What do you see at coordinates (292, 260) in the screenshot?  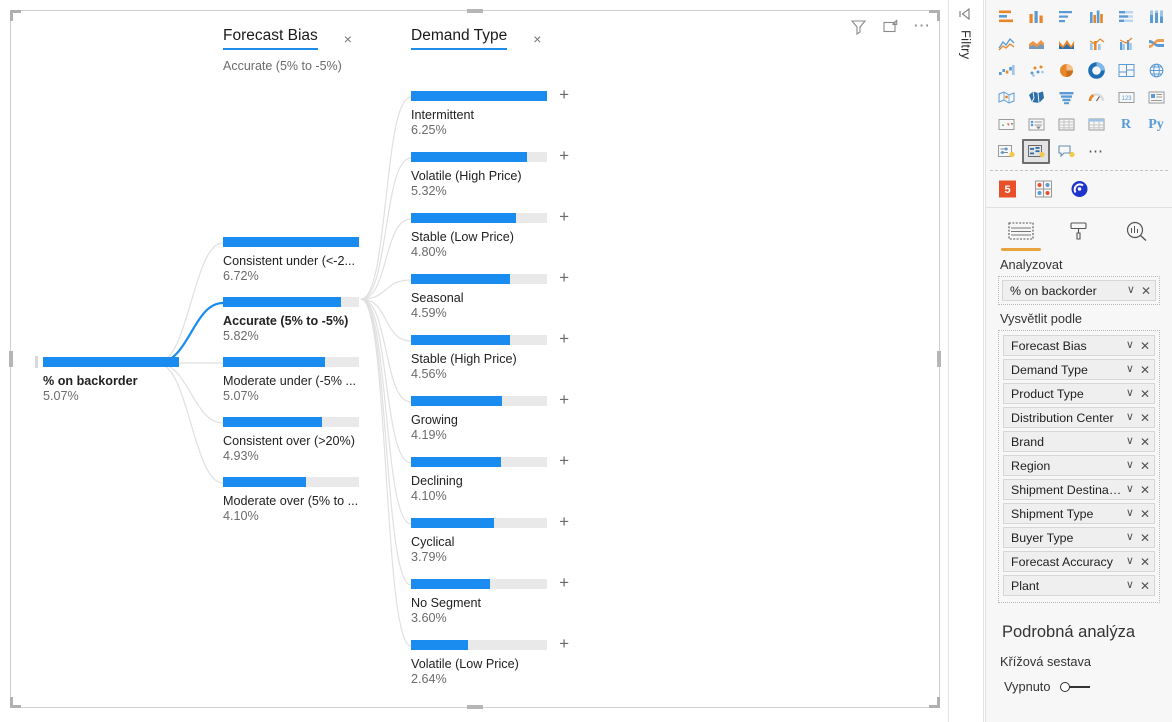 I see `tree-node: Consistent under (<-2... 6.72%` at bounding box center [292, 260].